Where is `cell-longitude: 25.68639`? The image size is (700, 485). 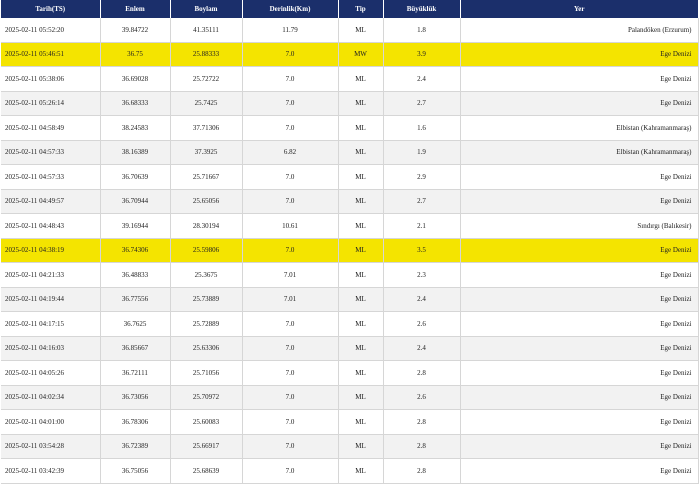 cell-longitude: 25.68639 is located at coordinates (206, 471).